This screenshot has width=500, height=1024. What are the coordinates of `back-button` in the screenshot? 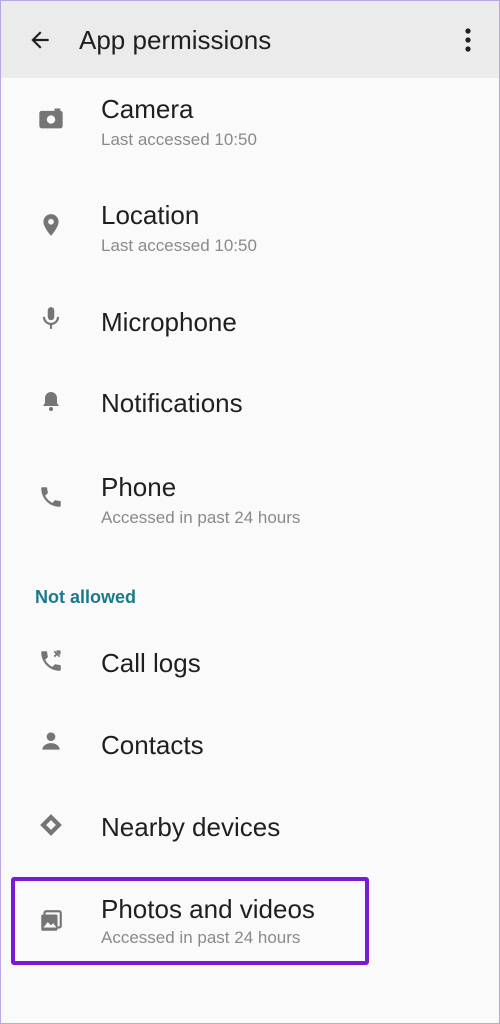 It's located at (40, 40).